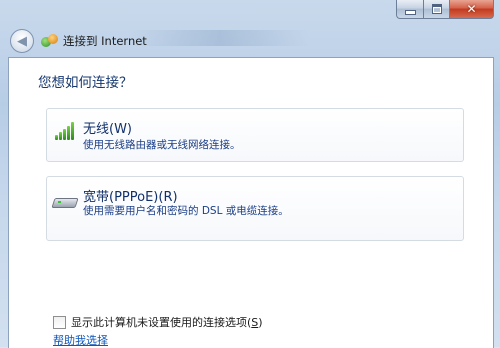  What do you see at coordinates (162, 145) in the screenshot?
I see `option-description: 使用无线路由器或无线网络连接。` at bounding box center [162, 145].